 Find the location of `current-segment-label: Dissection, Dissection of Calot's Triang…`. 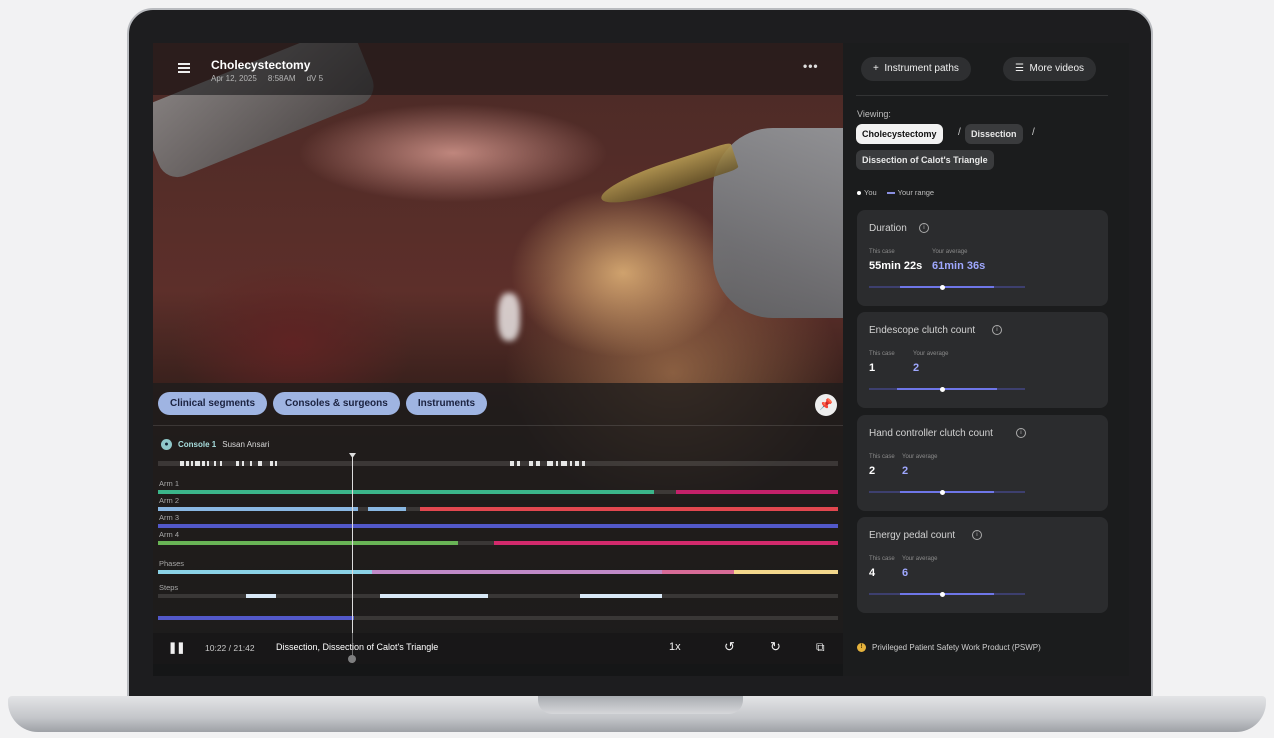

current-segment-label: Dissection, Dissection of Calot's Triang… is located at coordinates (357, 647).